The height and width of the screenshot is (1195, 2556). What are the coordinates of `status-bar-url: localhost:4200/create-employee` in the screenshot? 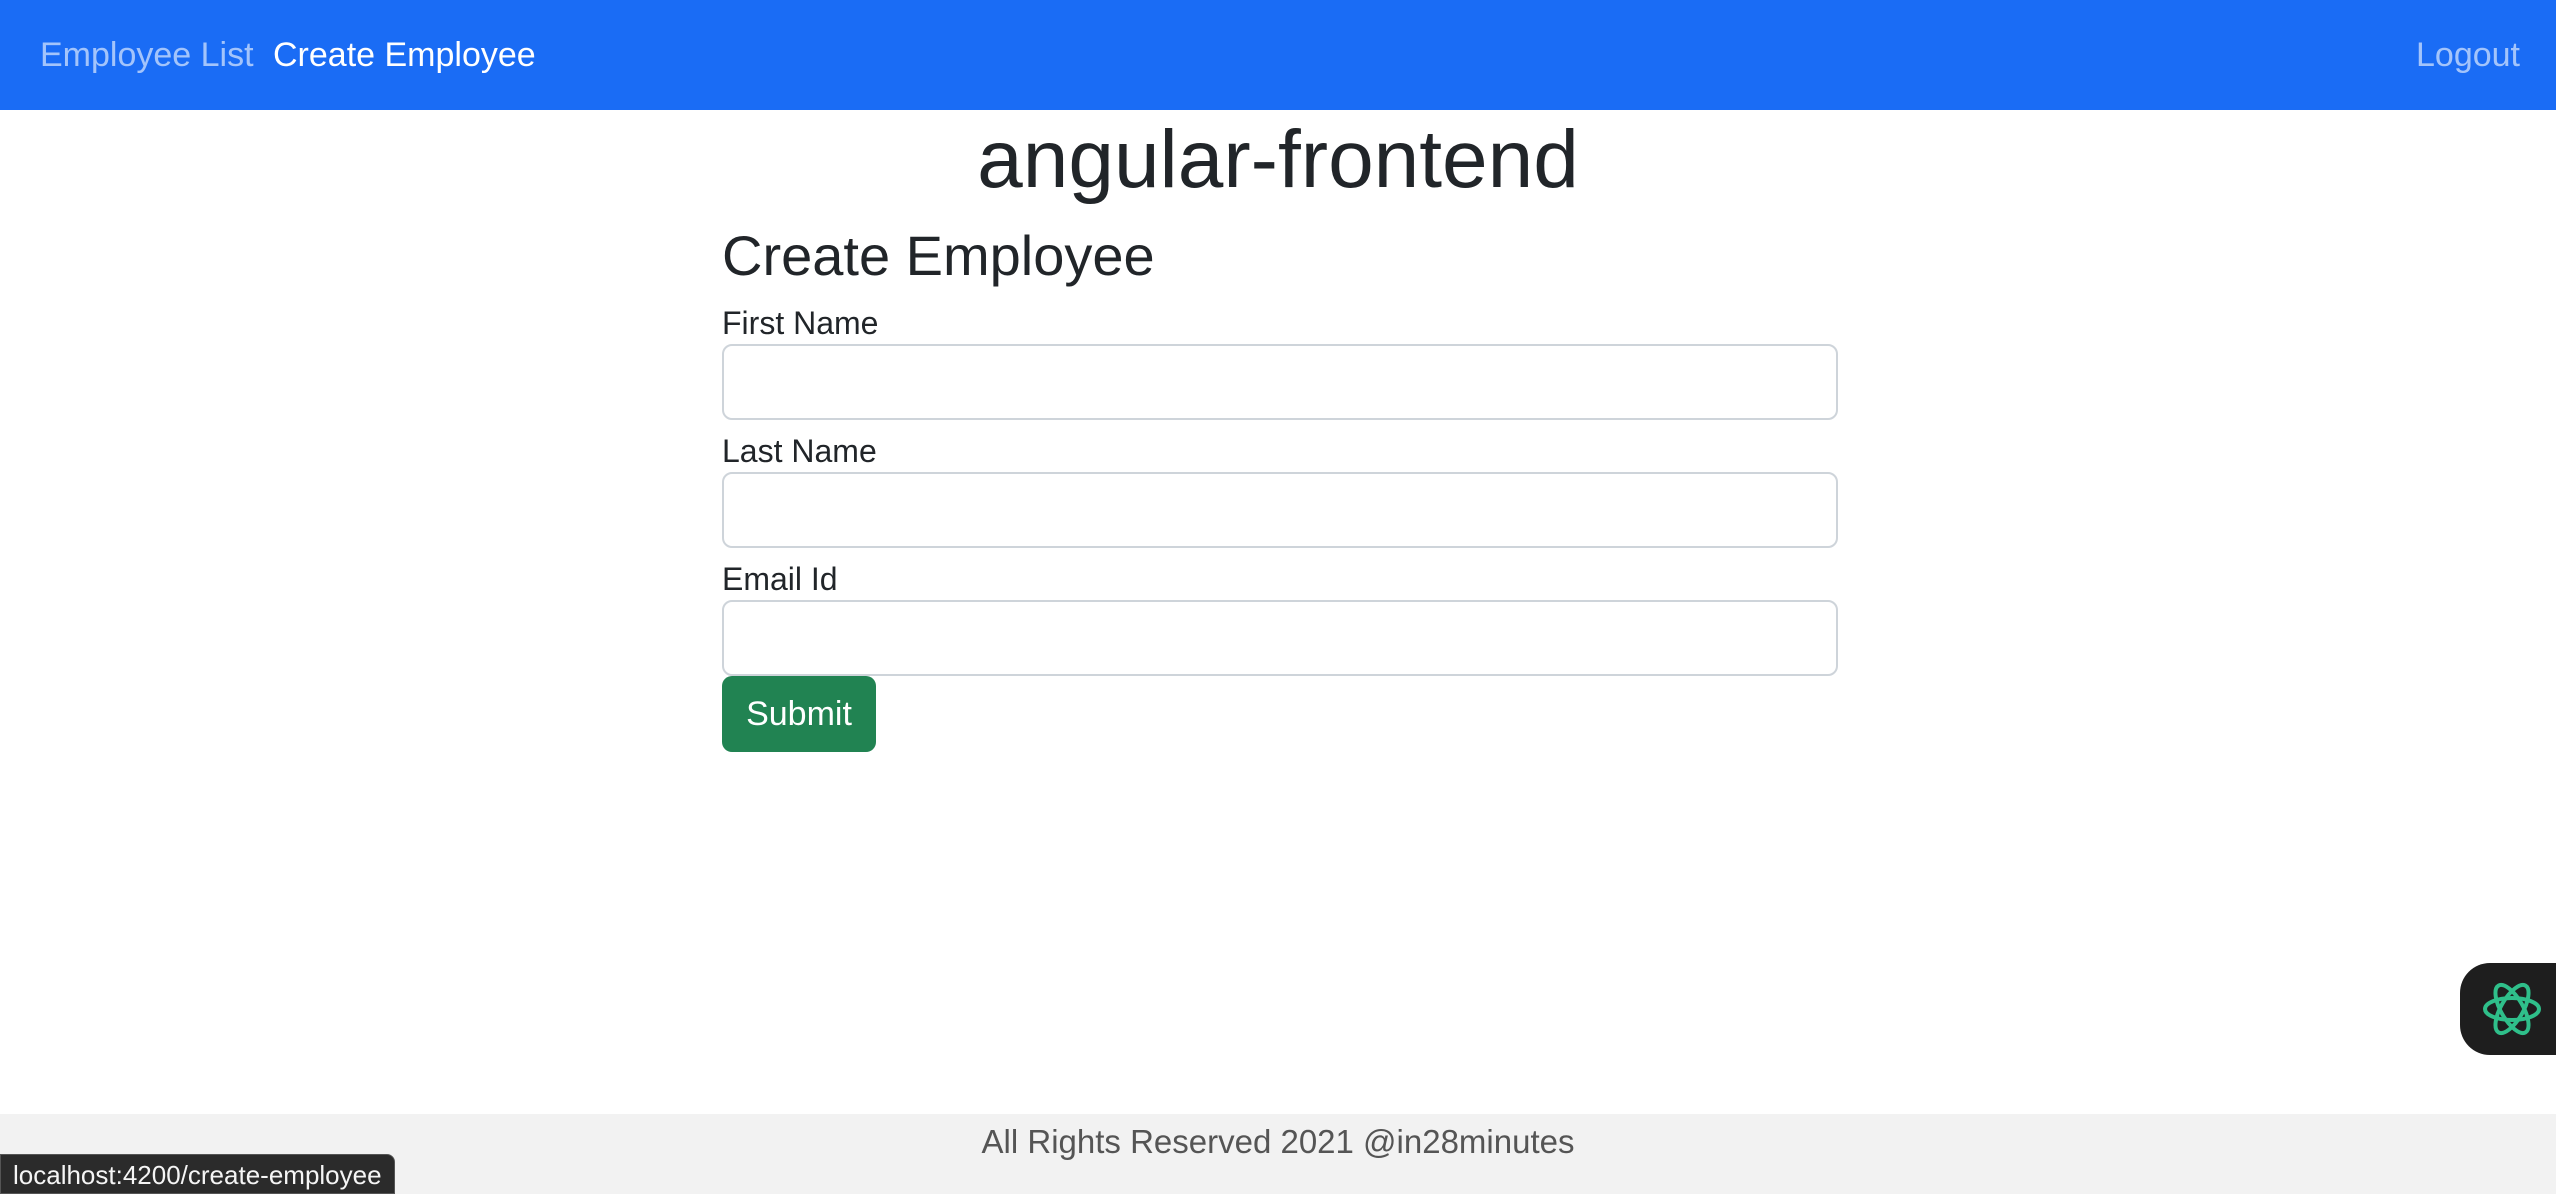 It's located at (197, 1174).